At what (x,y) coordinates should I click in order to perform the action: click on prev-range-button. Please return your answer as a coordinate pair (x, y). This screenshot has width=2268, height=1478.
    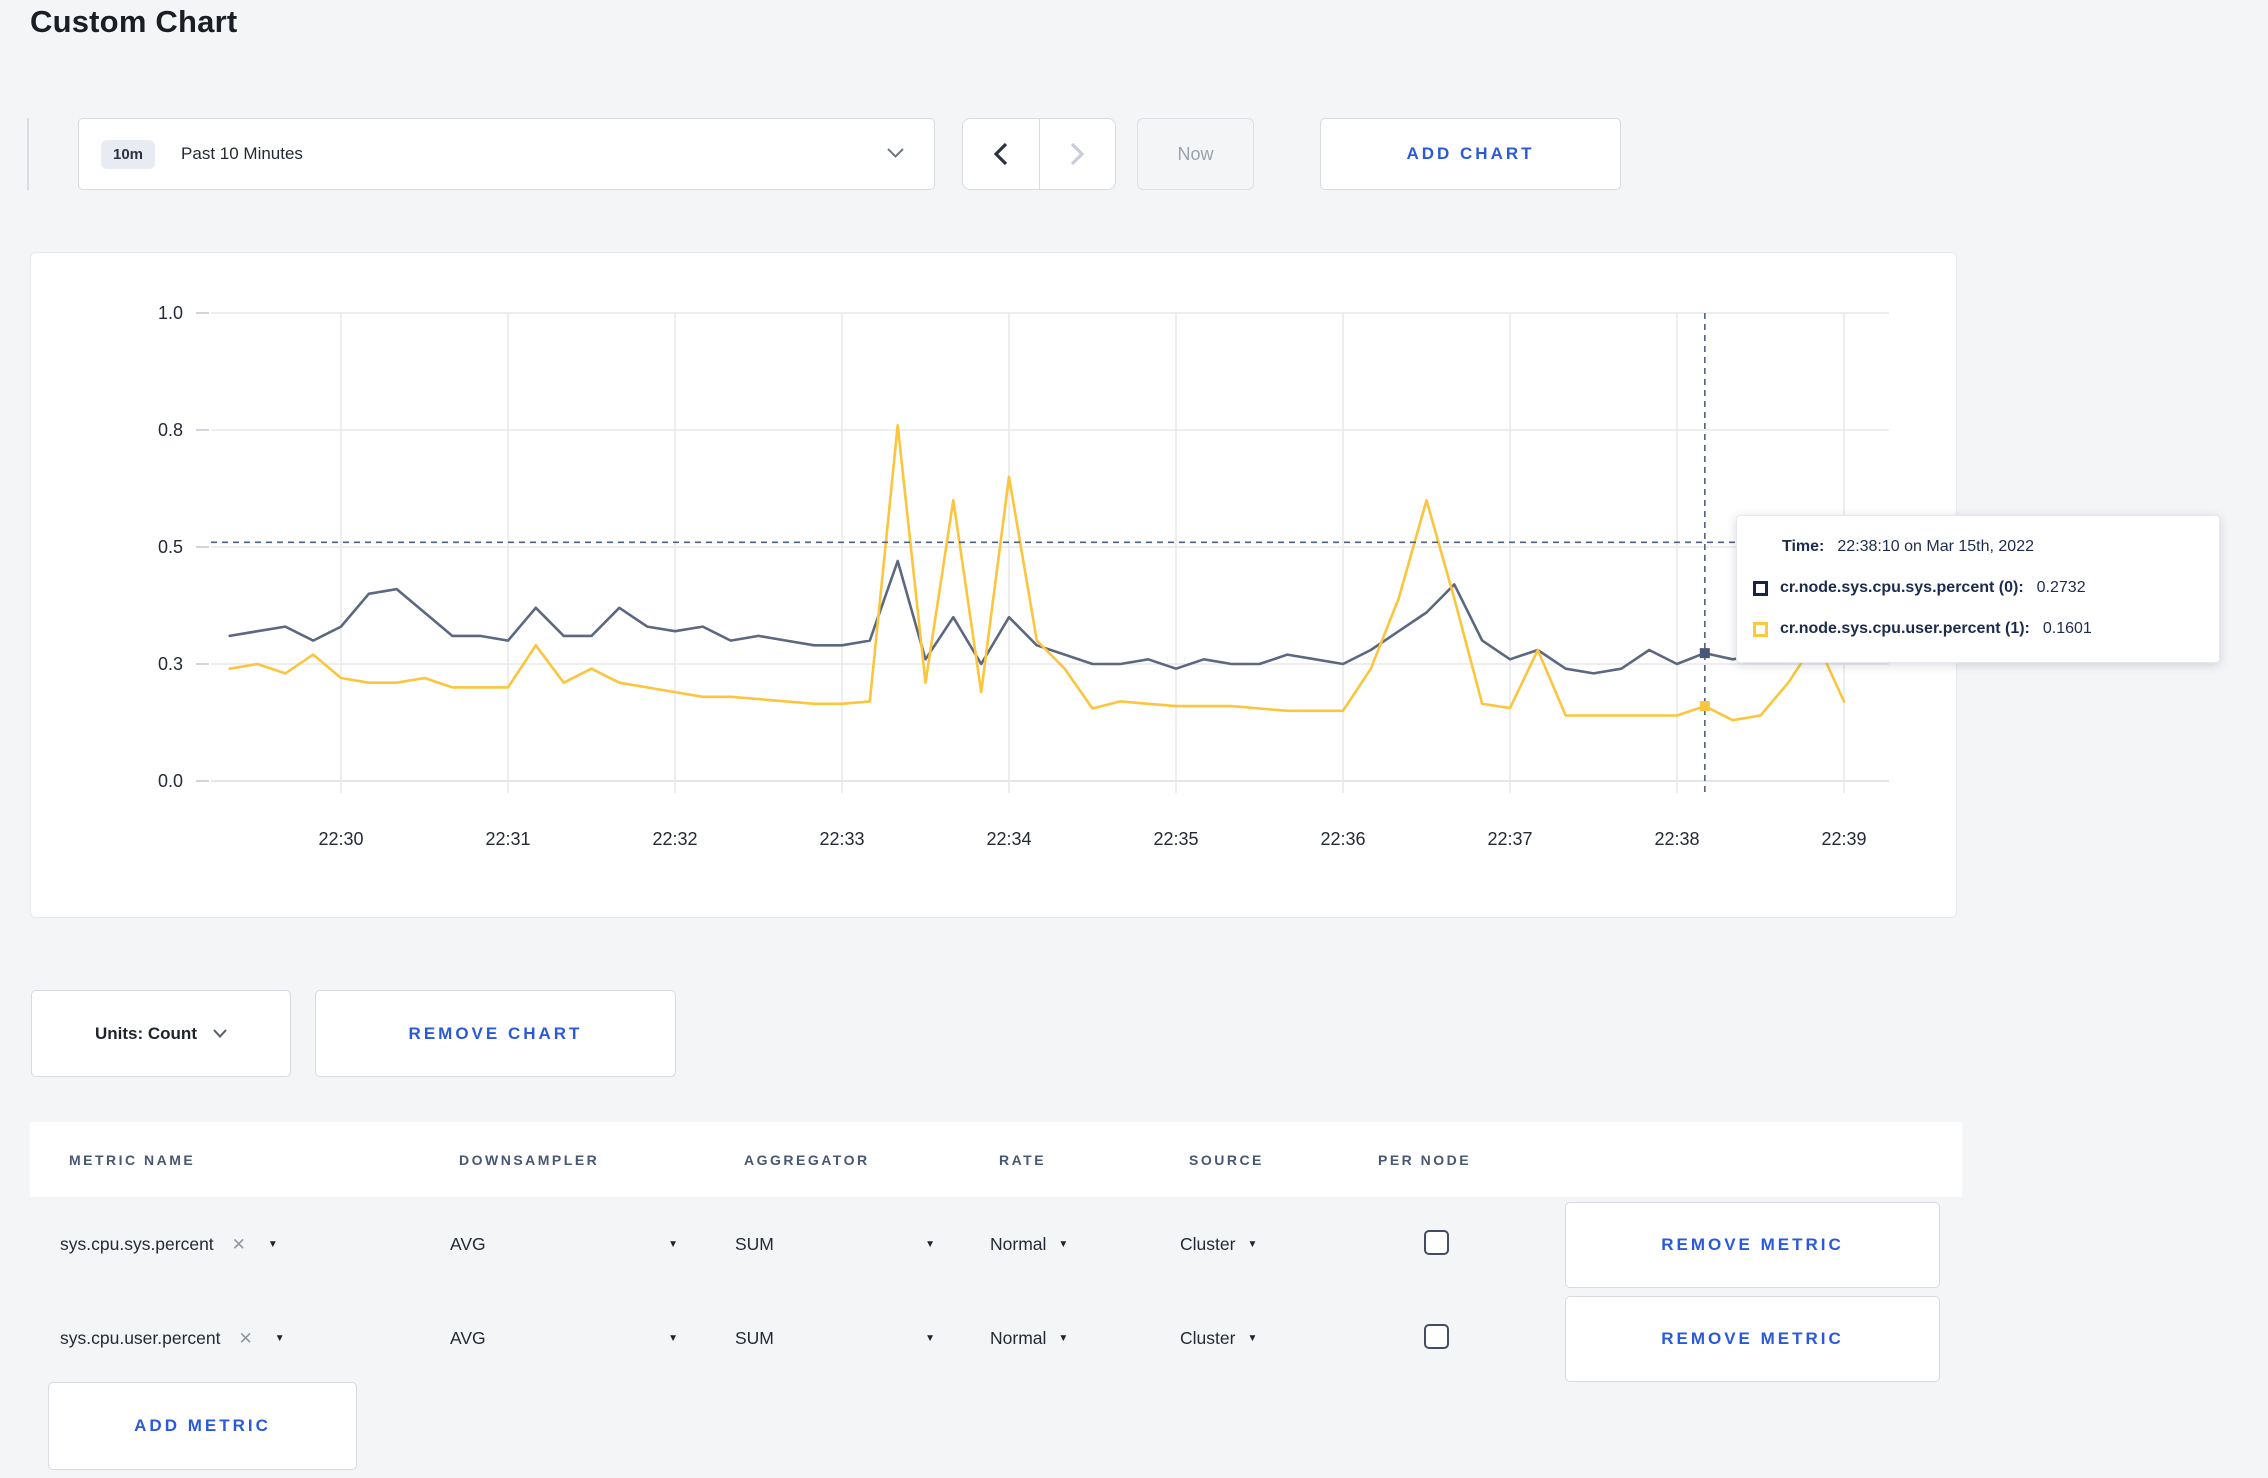
    Looking at the image, I should click on (1001, 154).